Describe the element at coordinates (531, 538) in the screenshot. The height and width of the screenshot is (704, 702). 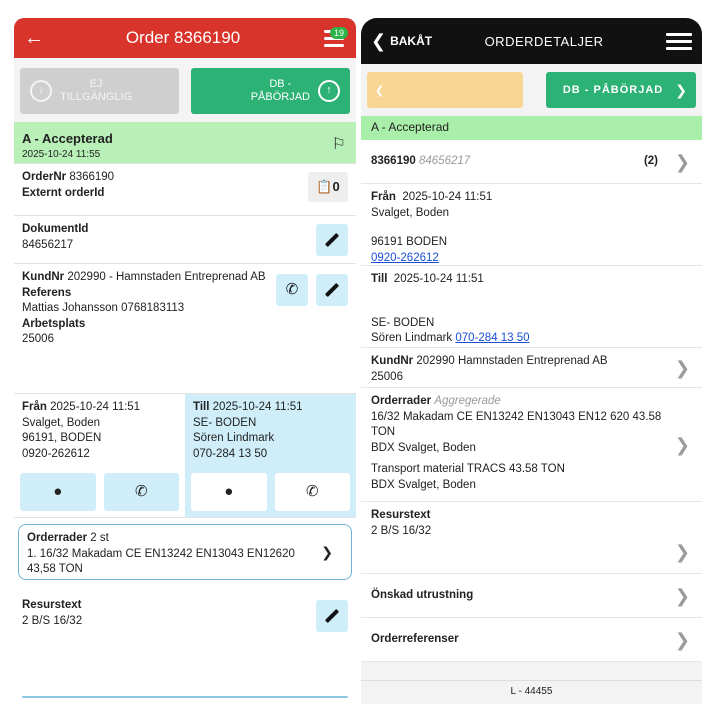
I see `resource-row: Resurstext 2 B/S 16/32 ❯` at that location.